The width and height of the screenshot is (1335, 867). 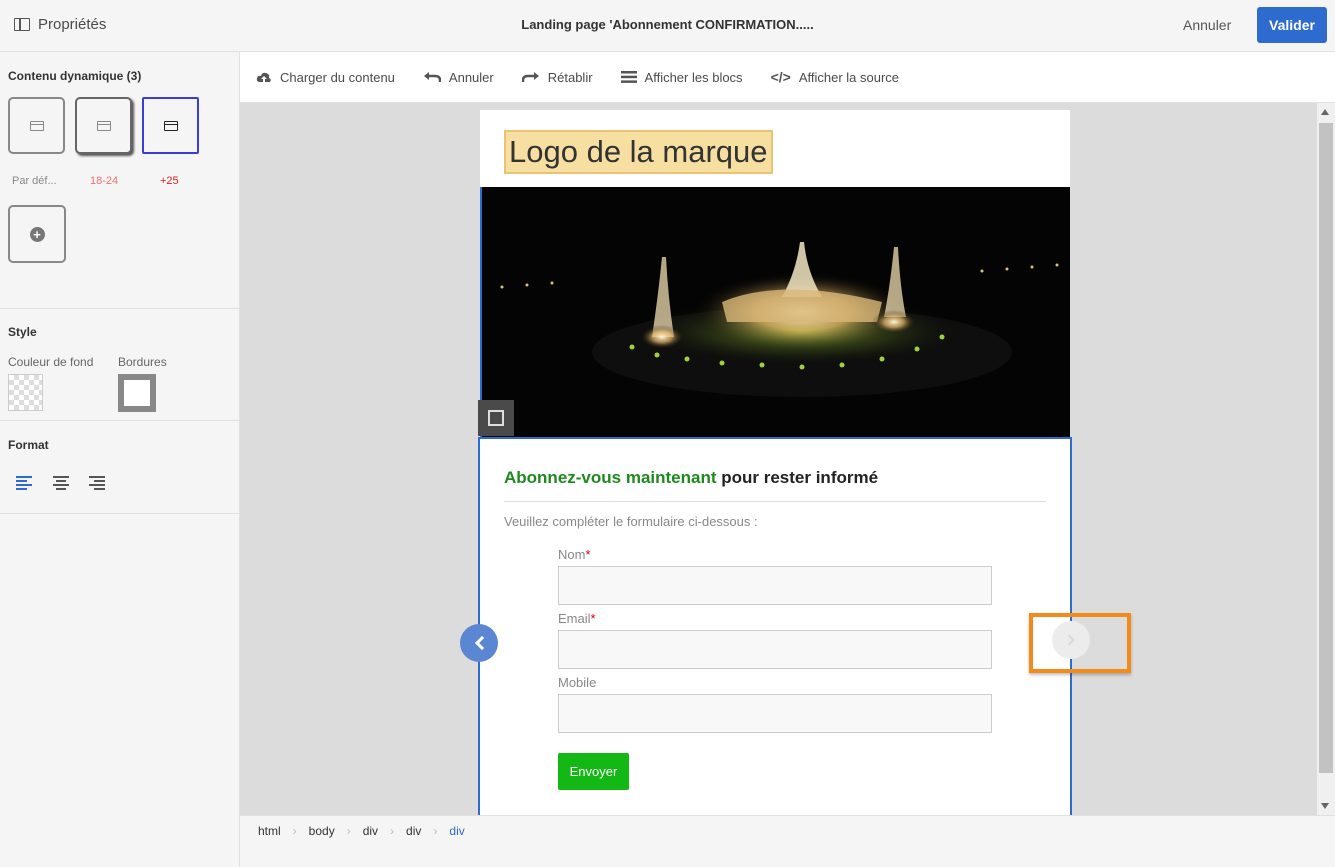 I want to click on crumb-body: body, so click(x=322, y=831).